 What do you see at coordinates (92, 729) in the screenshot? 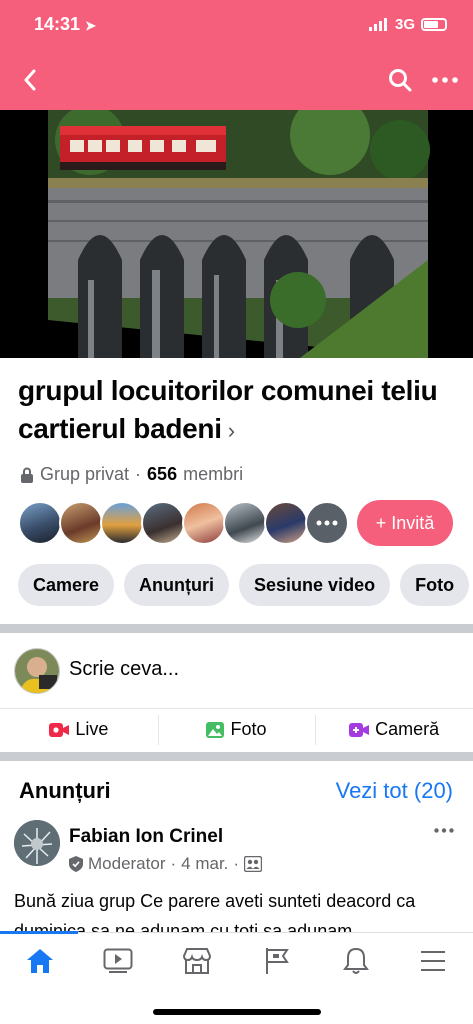
I see `live-label: Live` at bounding box center [92, 729].